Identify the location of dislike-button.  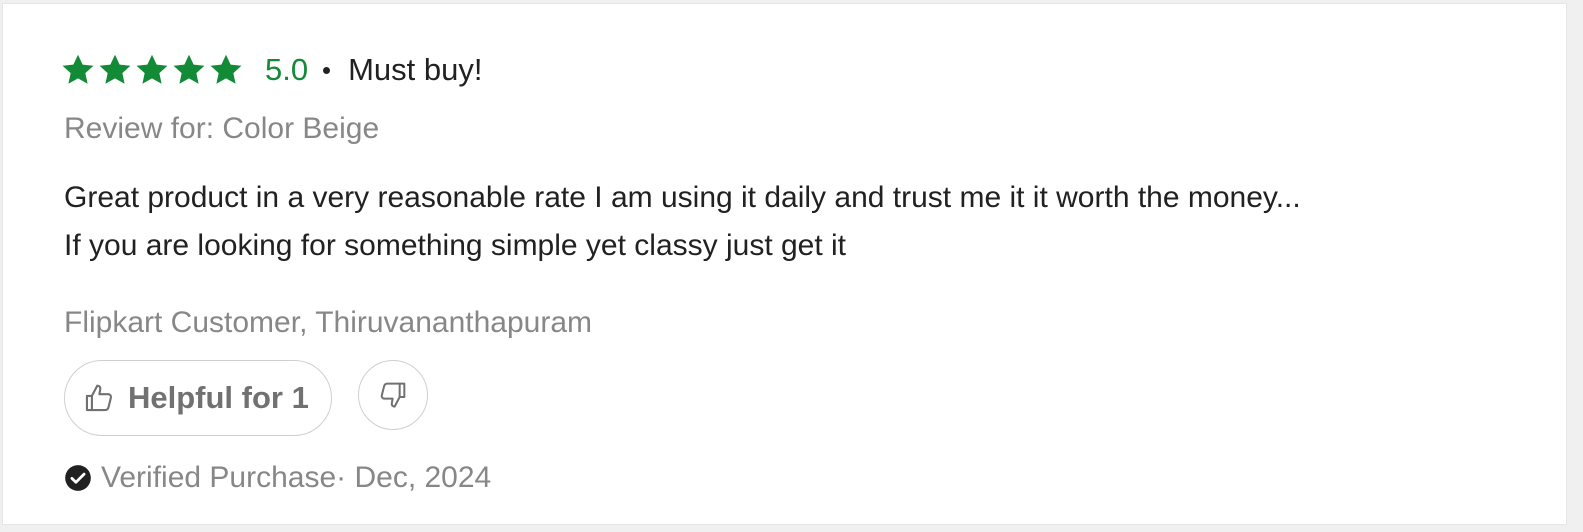
(393, 395).